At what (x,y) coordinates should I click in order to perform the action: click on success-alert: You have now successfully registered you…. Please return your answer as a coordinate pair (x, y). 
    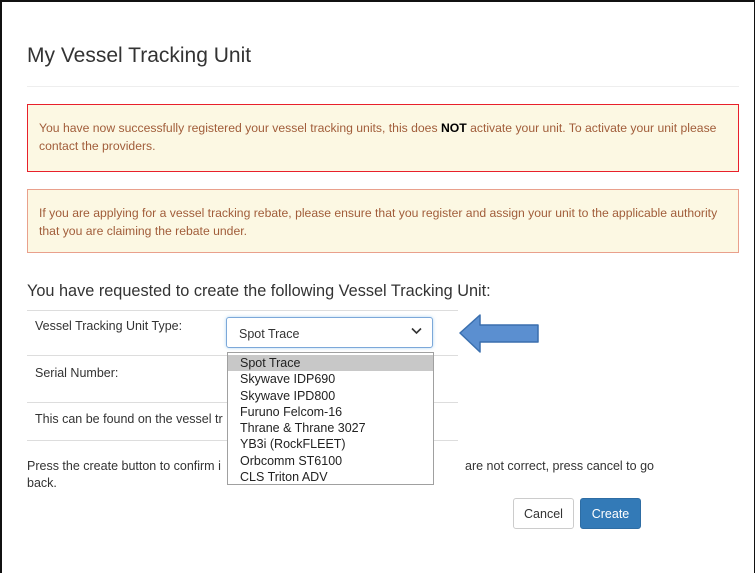
    Looking at the image, I should click on (383, 138).